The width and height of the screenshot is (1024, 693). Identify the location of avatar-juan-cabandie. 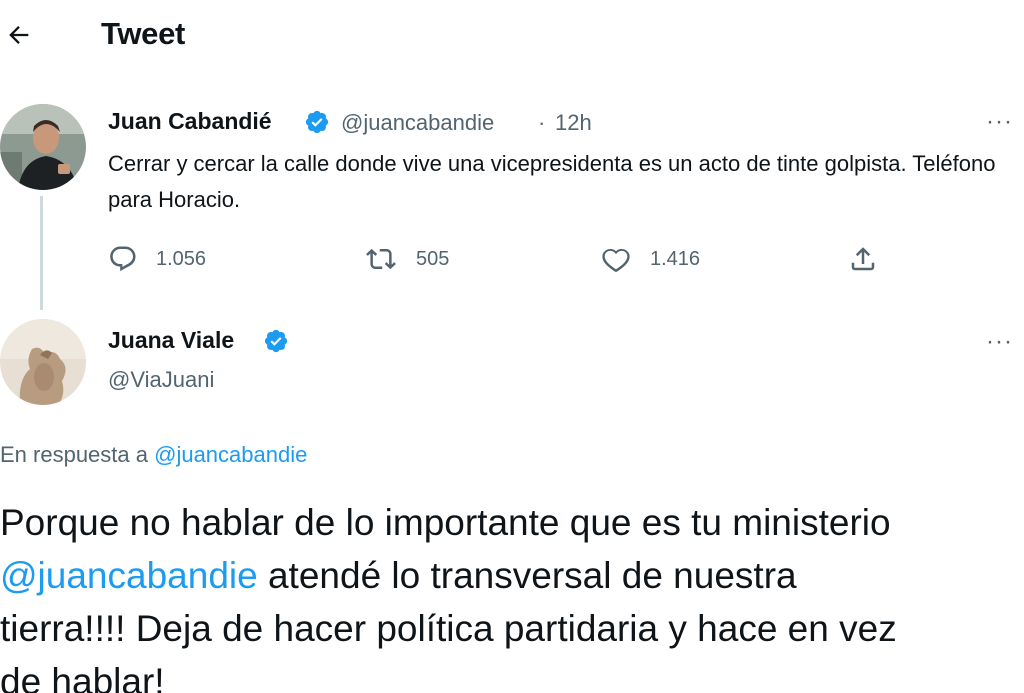
(43, 147).